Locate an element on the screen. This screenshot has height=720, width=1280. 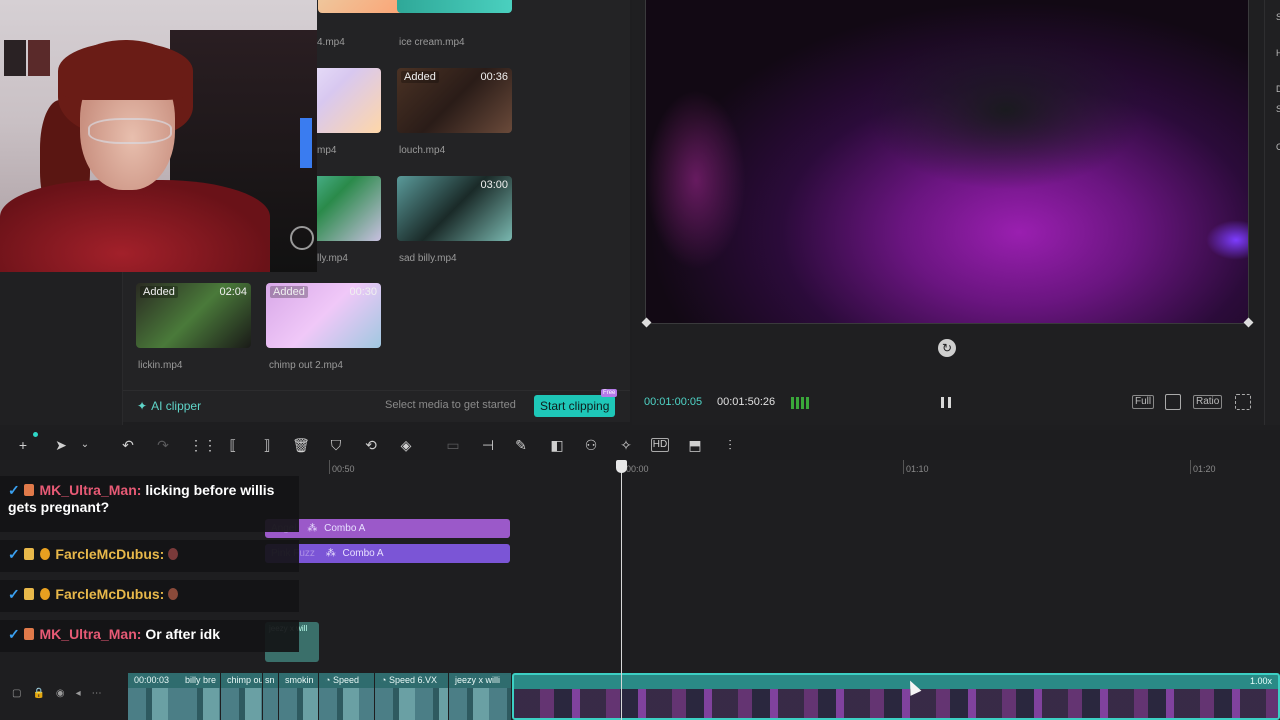
track-clip: jeezy x willi is located at coordinates (480, 696).